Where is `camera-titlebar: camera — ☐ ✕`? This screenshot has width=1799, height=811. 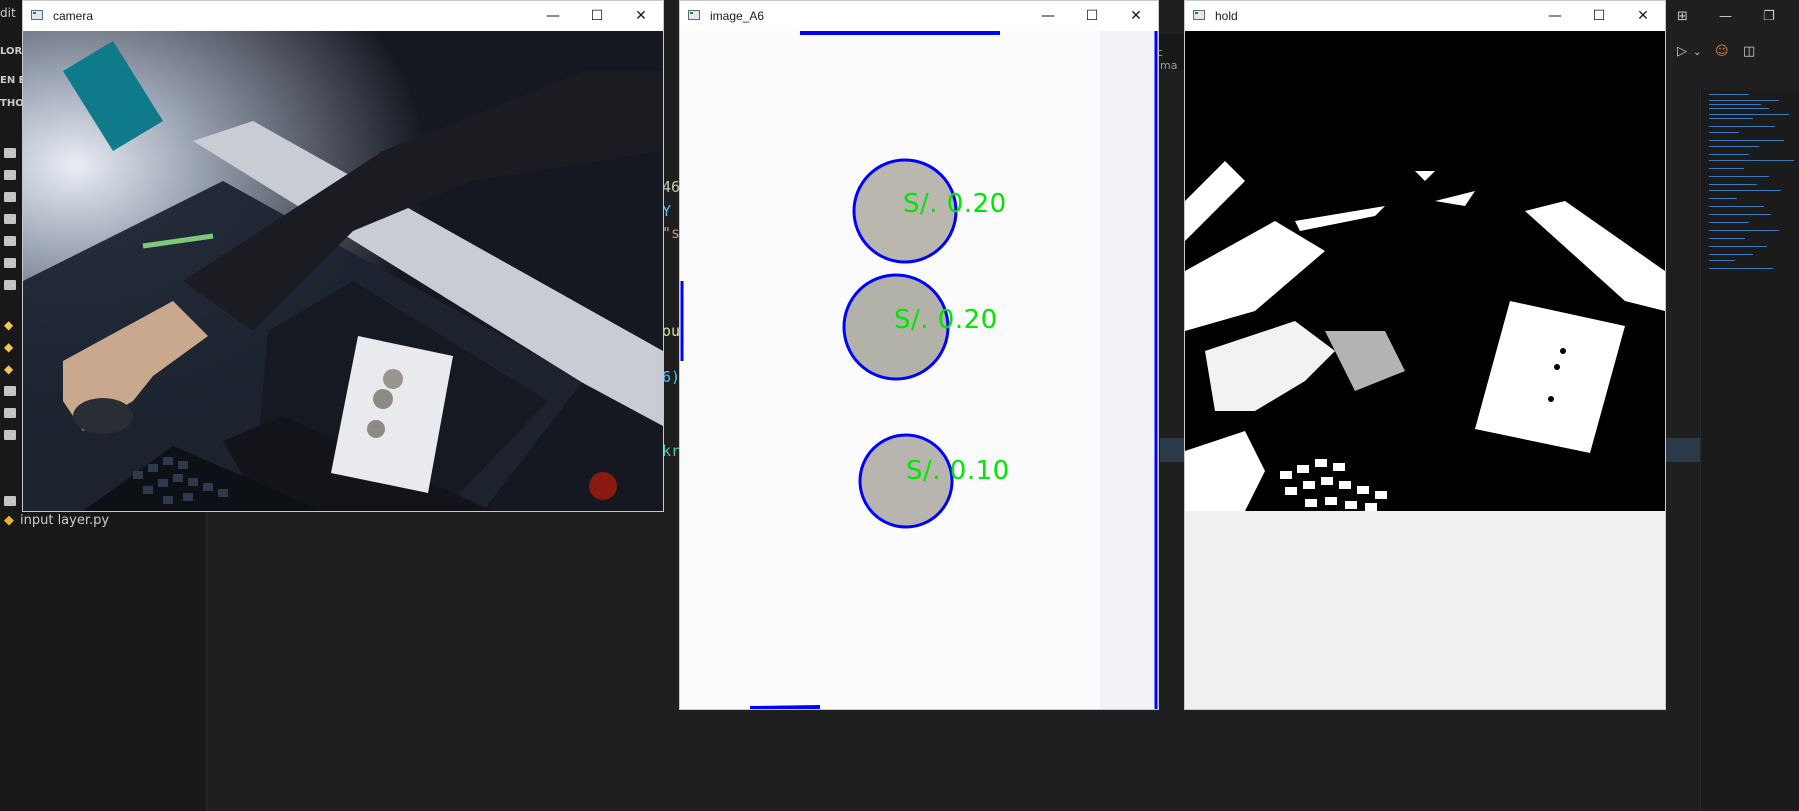
camera-titlebar: camera — ☐ ✕ is located at coordinates (343, 16).